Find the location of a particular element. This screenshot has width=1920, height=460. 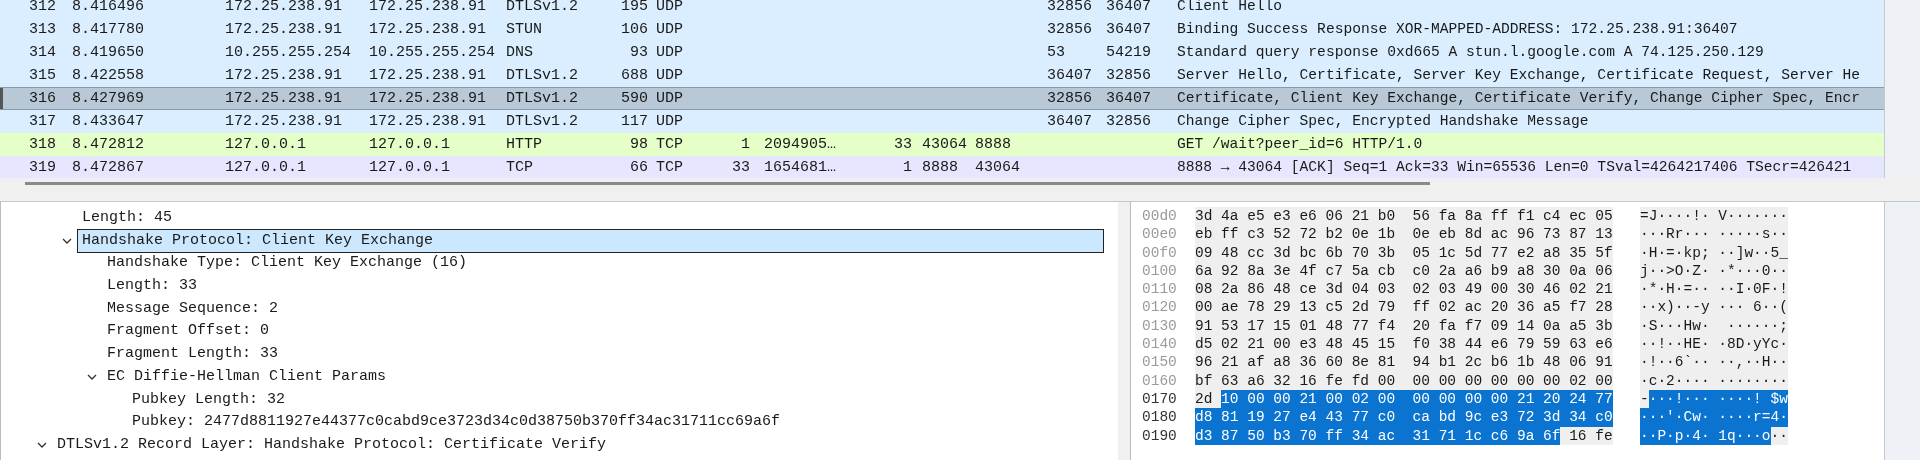

table-cell: 316 is located at coordinates (42, 98).